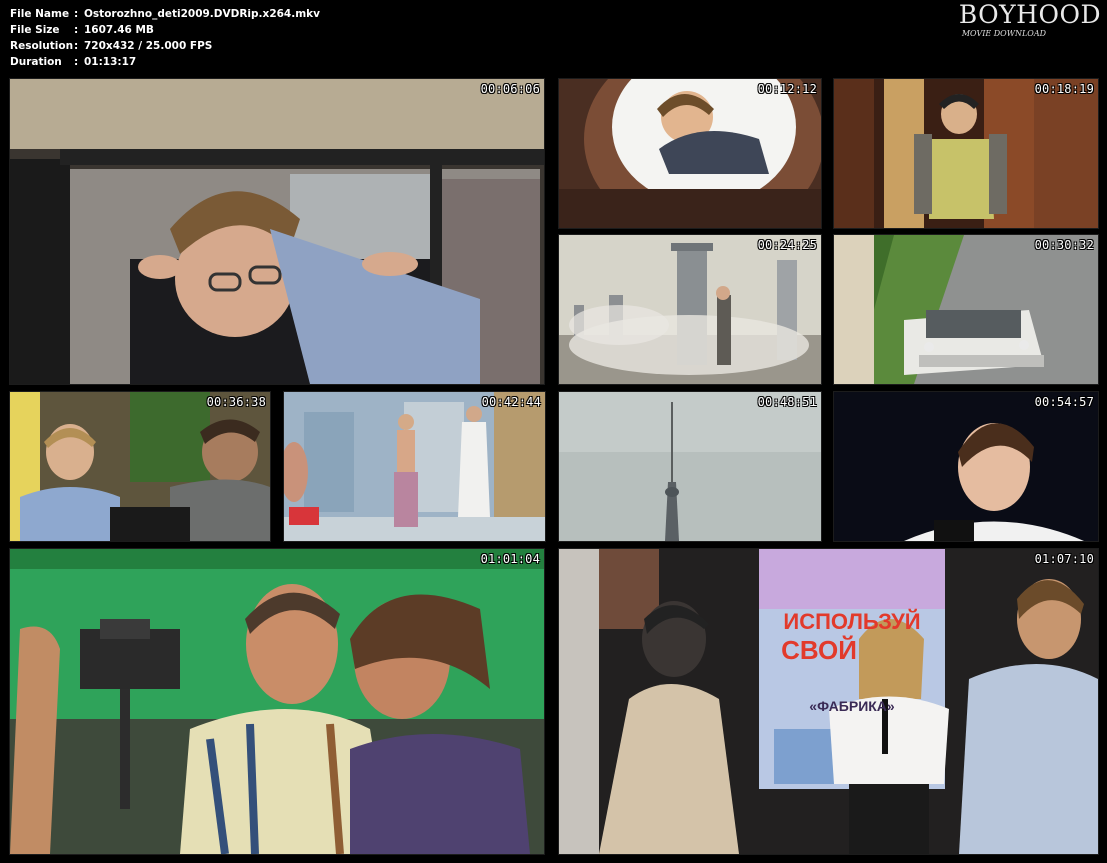 Image resolution: width=1107 pixels, height=863 pixels. I want to click on info-row-duration: Duration : 01:13:17, so click(165, 62).